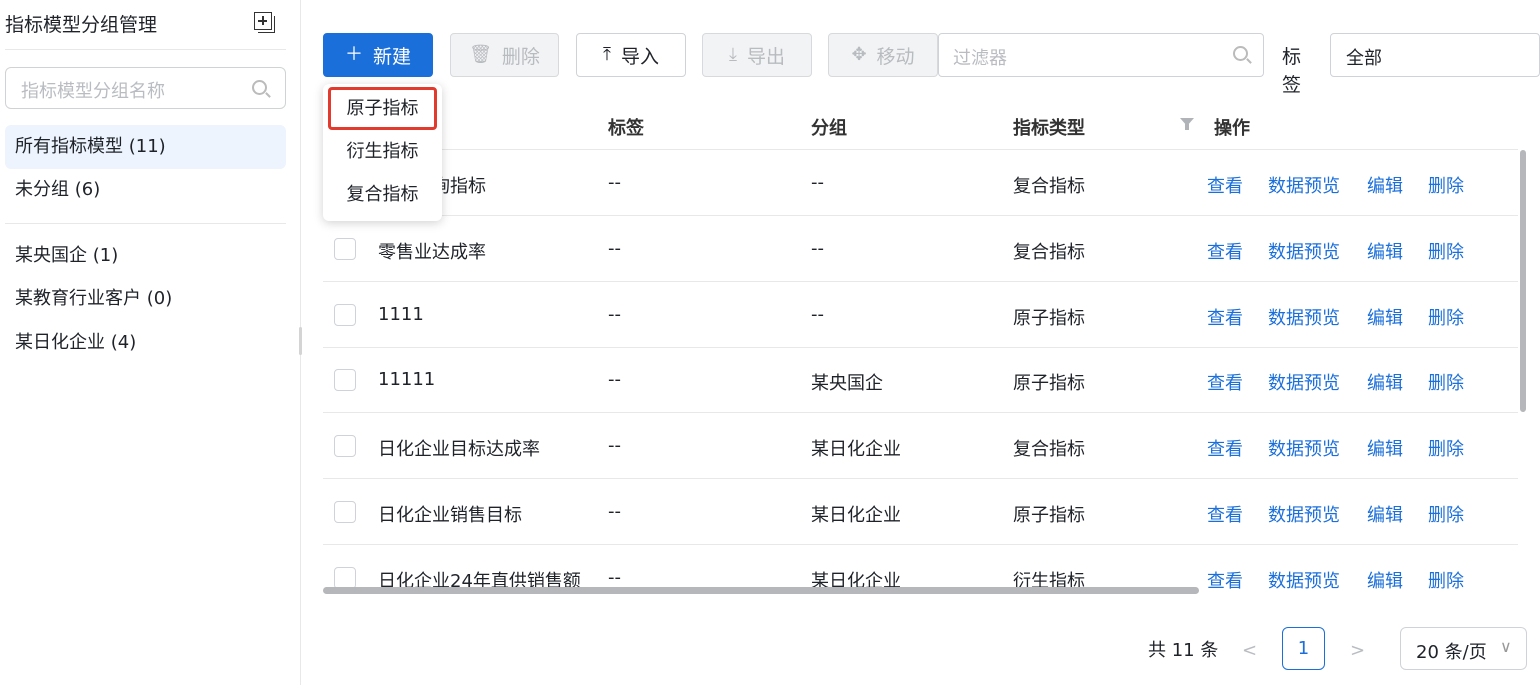 This screenshot has height=685, width=1540. I want to click on filter-input: 过滤器, so click(1101, 55).